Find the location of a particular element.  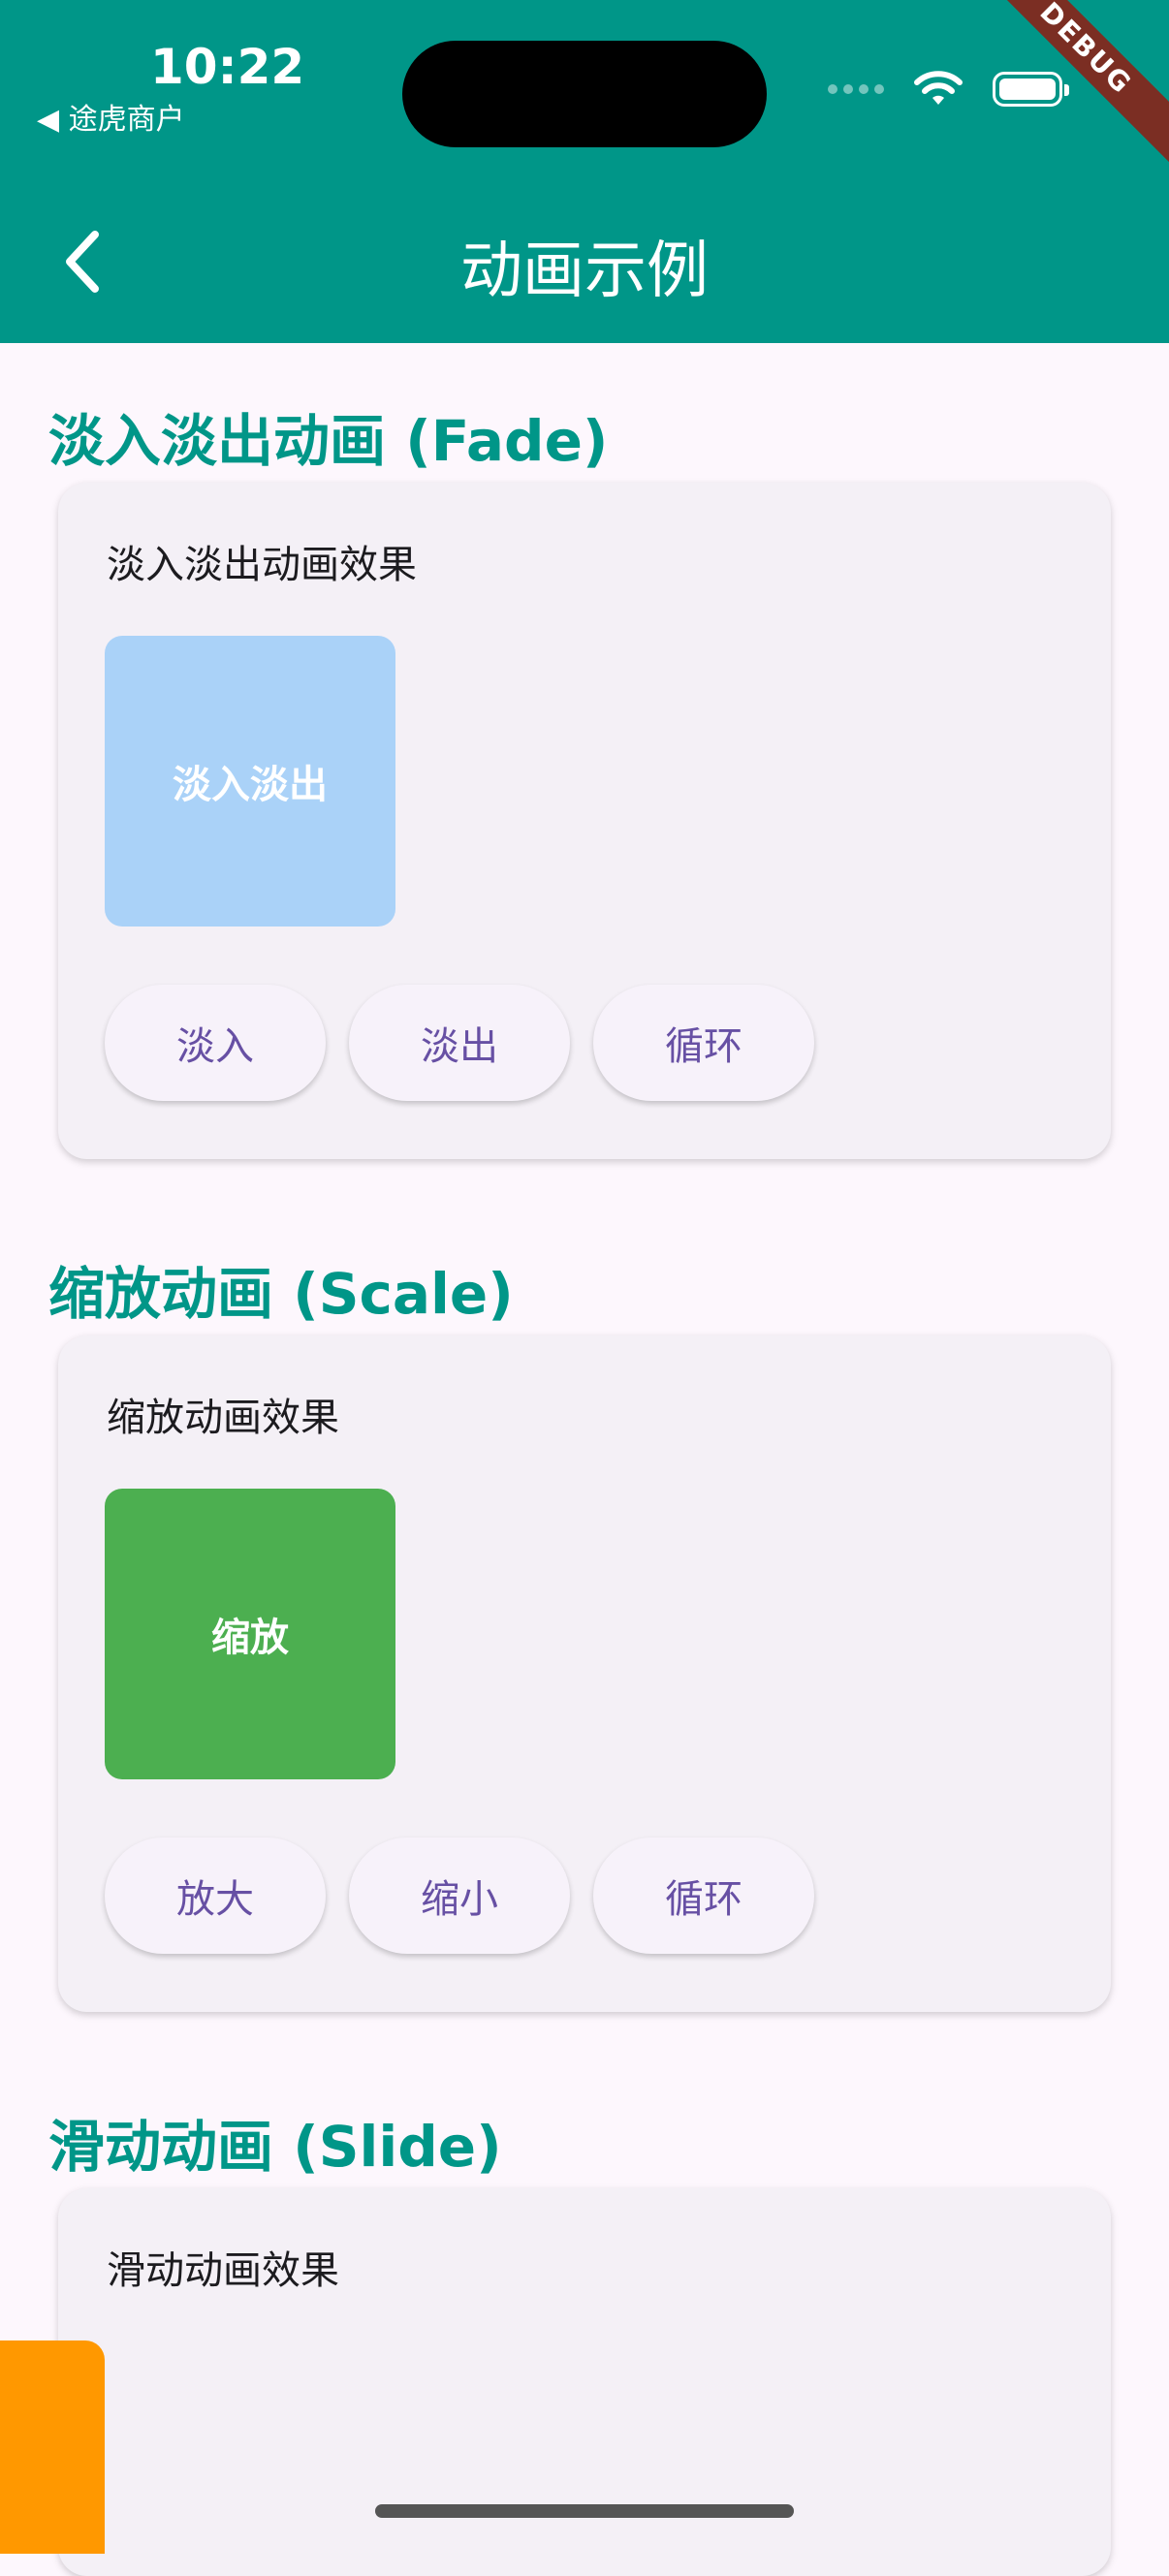

dynamic-island is located at coordinates (584, 94).